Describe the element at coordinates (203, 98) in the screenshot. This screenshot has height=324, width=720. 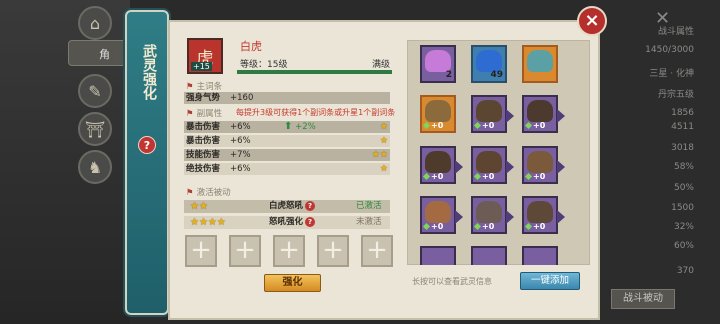
I see `main-affix-name: 强身气势` at that location.